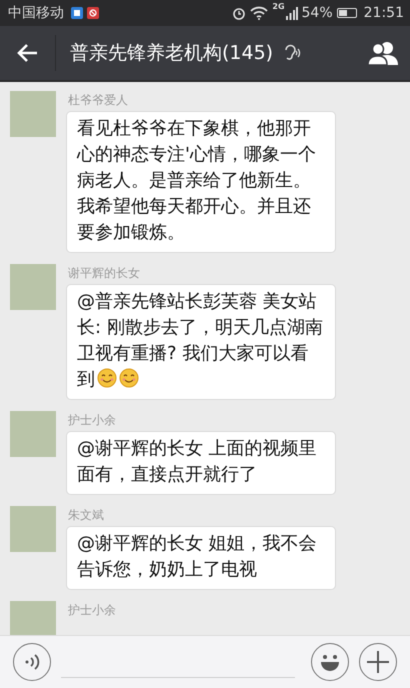 This screenshot has width=410, height=688. What do you see at coordinates (201, 342) in the screenshot?
I see `message-bubble: @普亲先锋站长彭芙蓉 美女站长: 刚散步去了，明天几点湖南卫视有重播? 我们大家可以看到` at bounding box center [201, 342].